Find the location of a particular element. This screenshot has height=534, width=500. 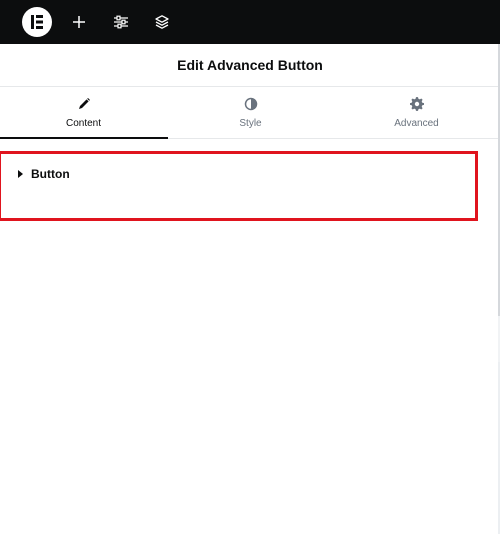

page-title: Edit Advanced Button is located at coordinates (250, 65).